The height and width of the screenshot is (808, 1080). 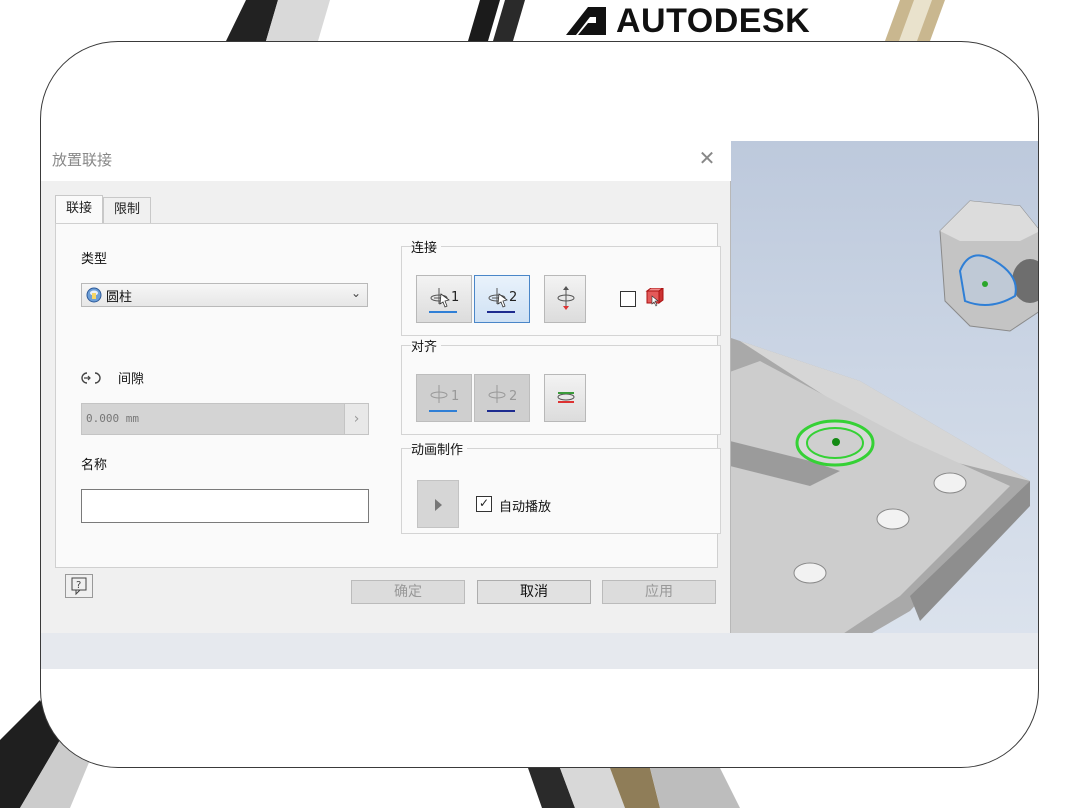 What do you see at coordinates (408, 592) in the screenshot?
I see `ok-button: 确定` at bounding box center [408, 592].